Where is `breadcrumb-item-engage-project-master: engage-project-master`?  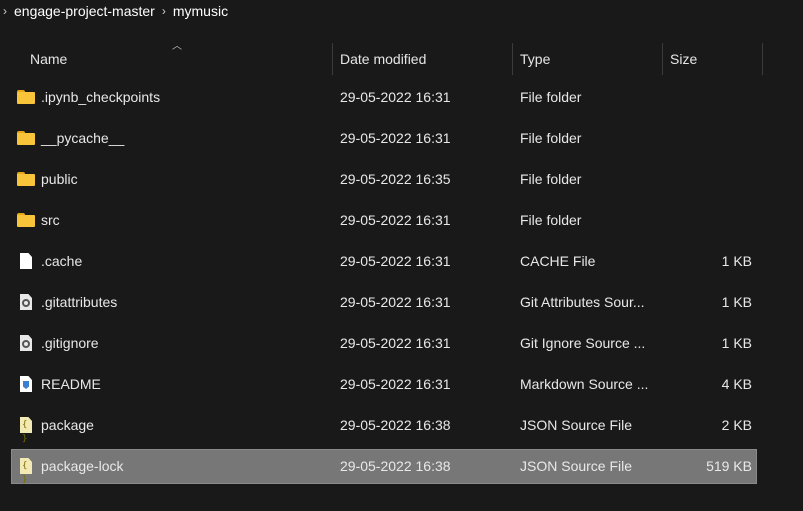
breadcrumb-item-engage-project-master: engage-project-master is located at coordinates (84, 11).